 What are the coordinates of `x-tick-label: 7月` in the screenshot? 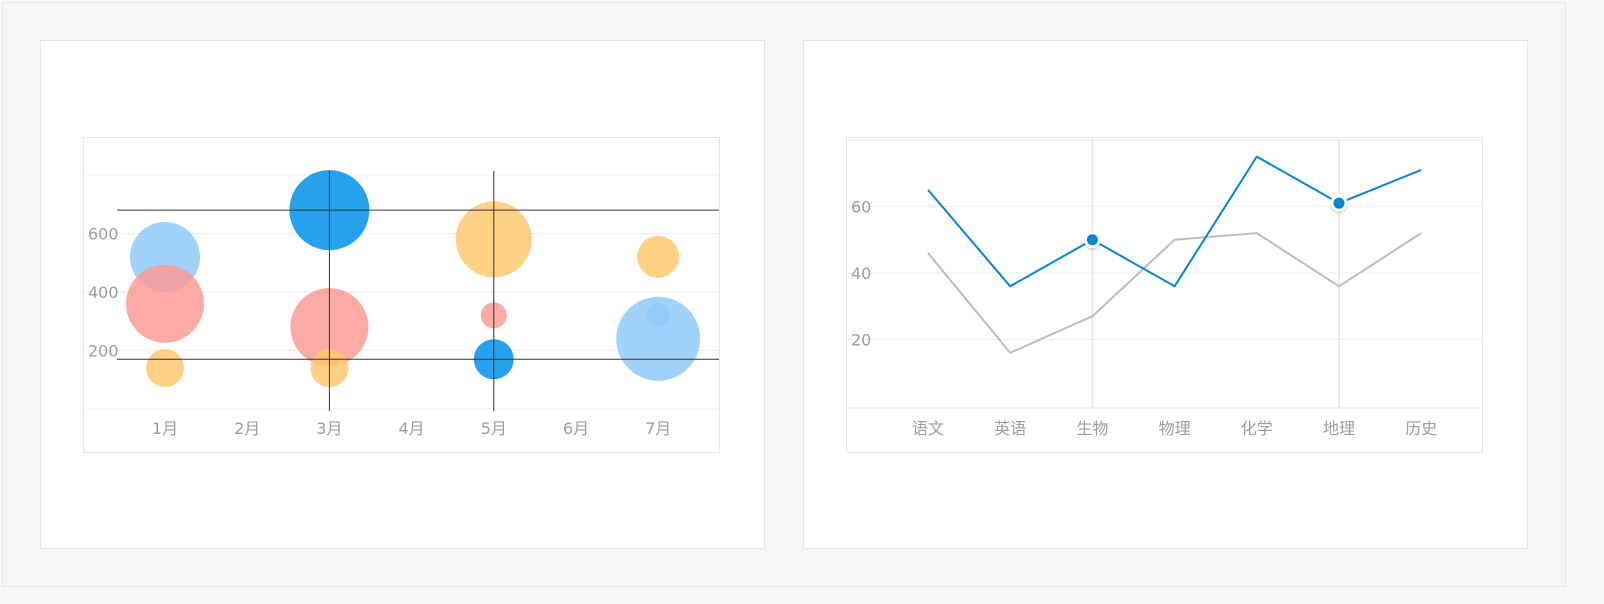 It's located at (658, 428).